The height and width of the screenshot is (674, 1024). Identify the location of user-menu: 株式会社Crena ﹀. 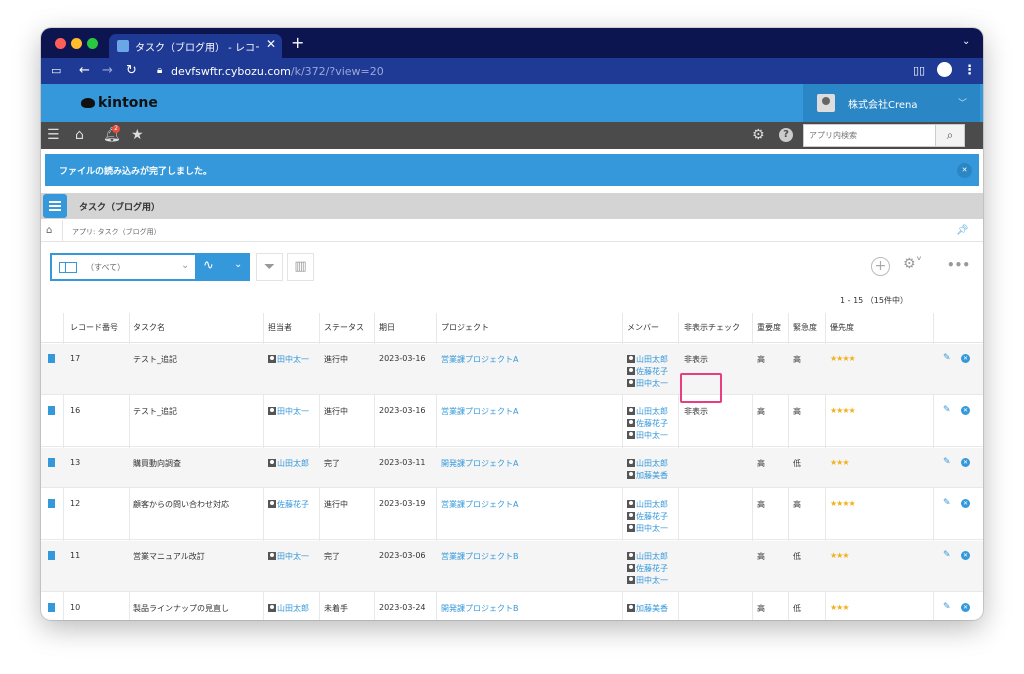
(891, 103).